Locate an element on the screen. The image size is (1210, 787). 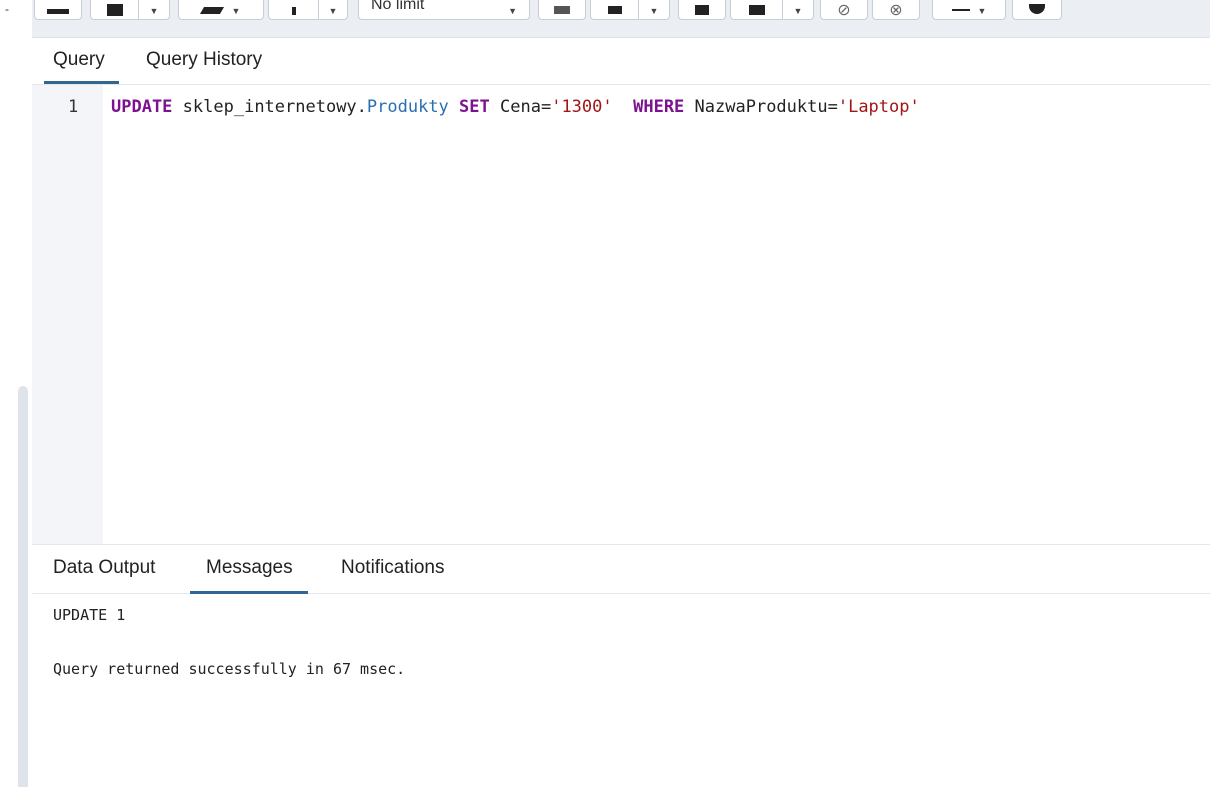
column-cena: Cena= is located at coordinates (526, 107).